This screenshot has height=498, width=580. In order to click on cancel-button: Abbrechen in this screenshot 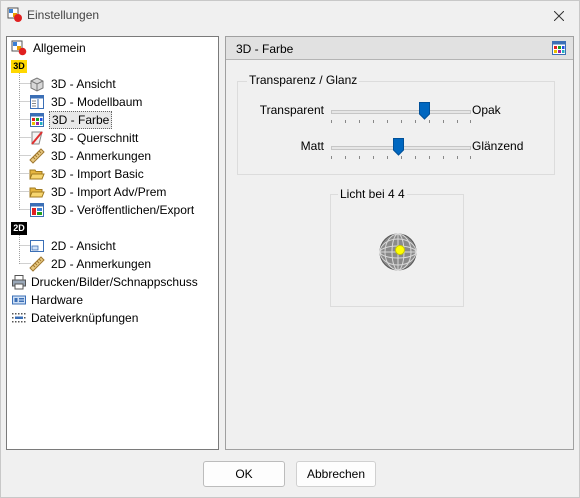, I will do `click(336, 474)`.